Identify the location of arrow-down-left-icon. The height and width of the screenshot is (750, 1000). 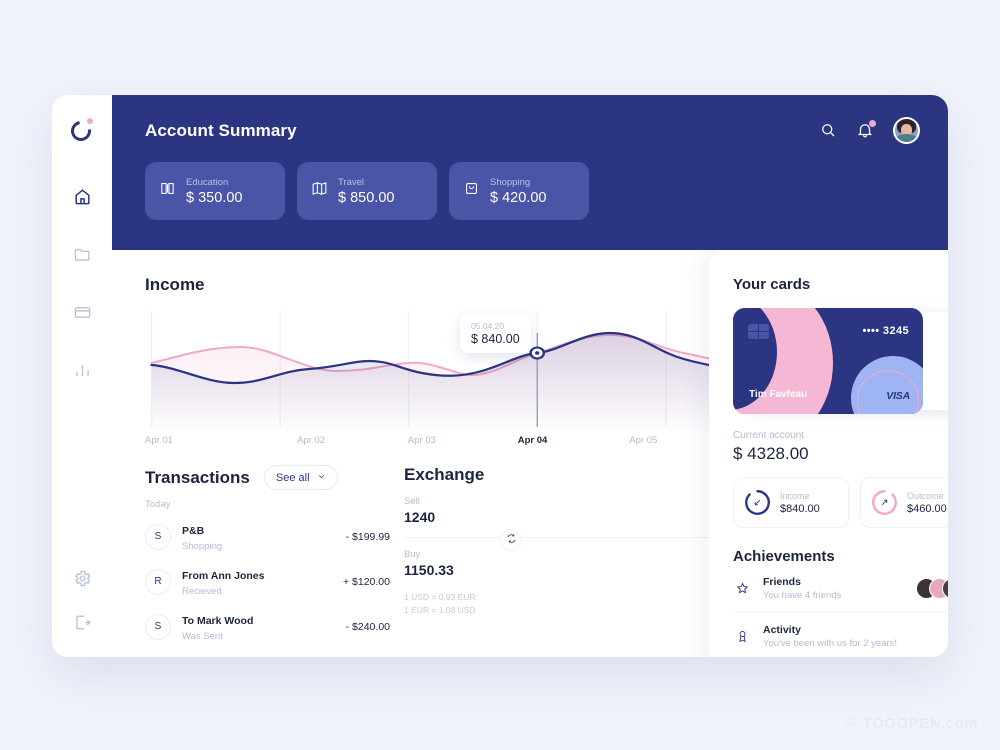
(757, 502).